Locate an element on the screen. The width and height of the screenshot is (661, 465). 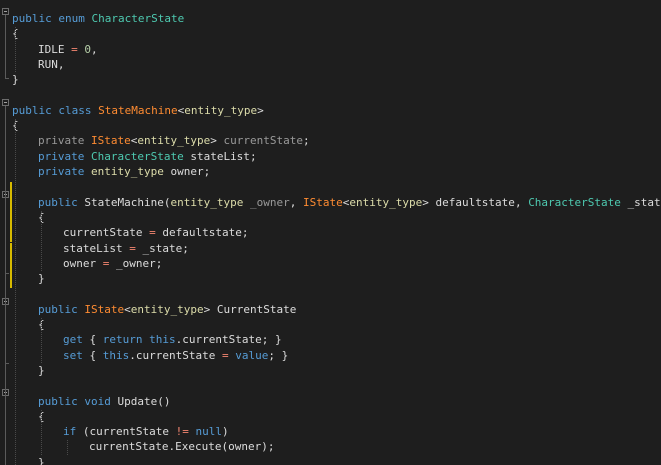
code-token: get is located at coordinates (73, 339).